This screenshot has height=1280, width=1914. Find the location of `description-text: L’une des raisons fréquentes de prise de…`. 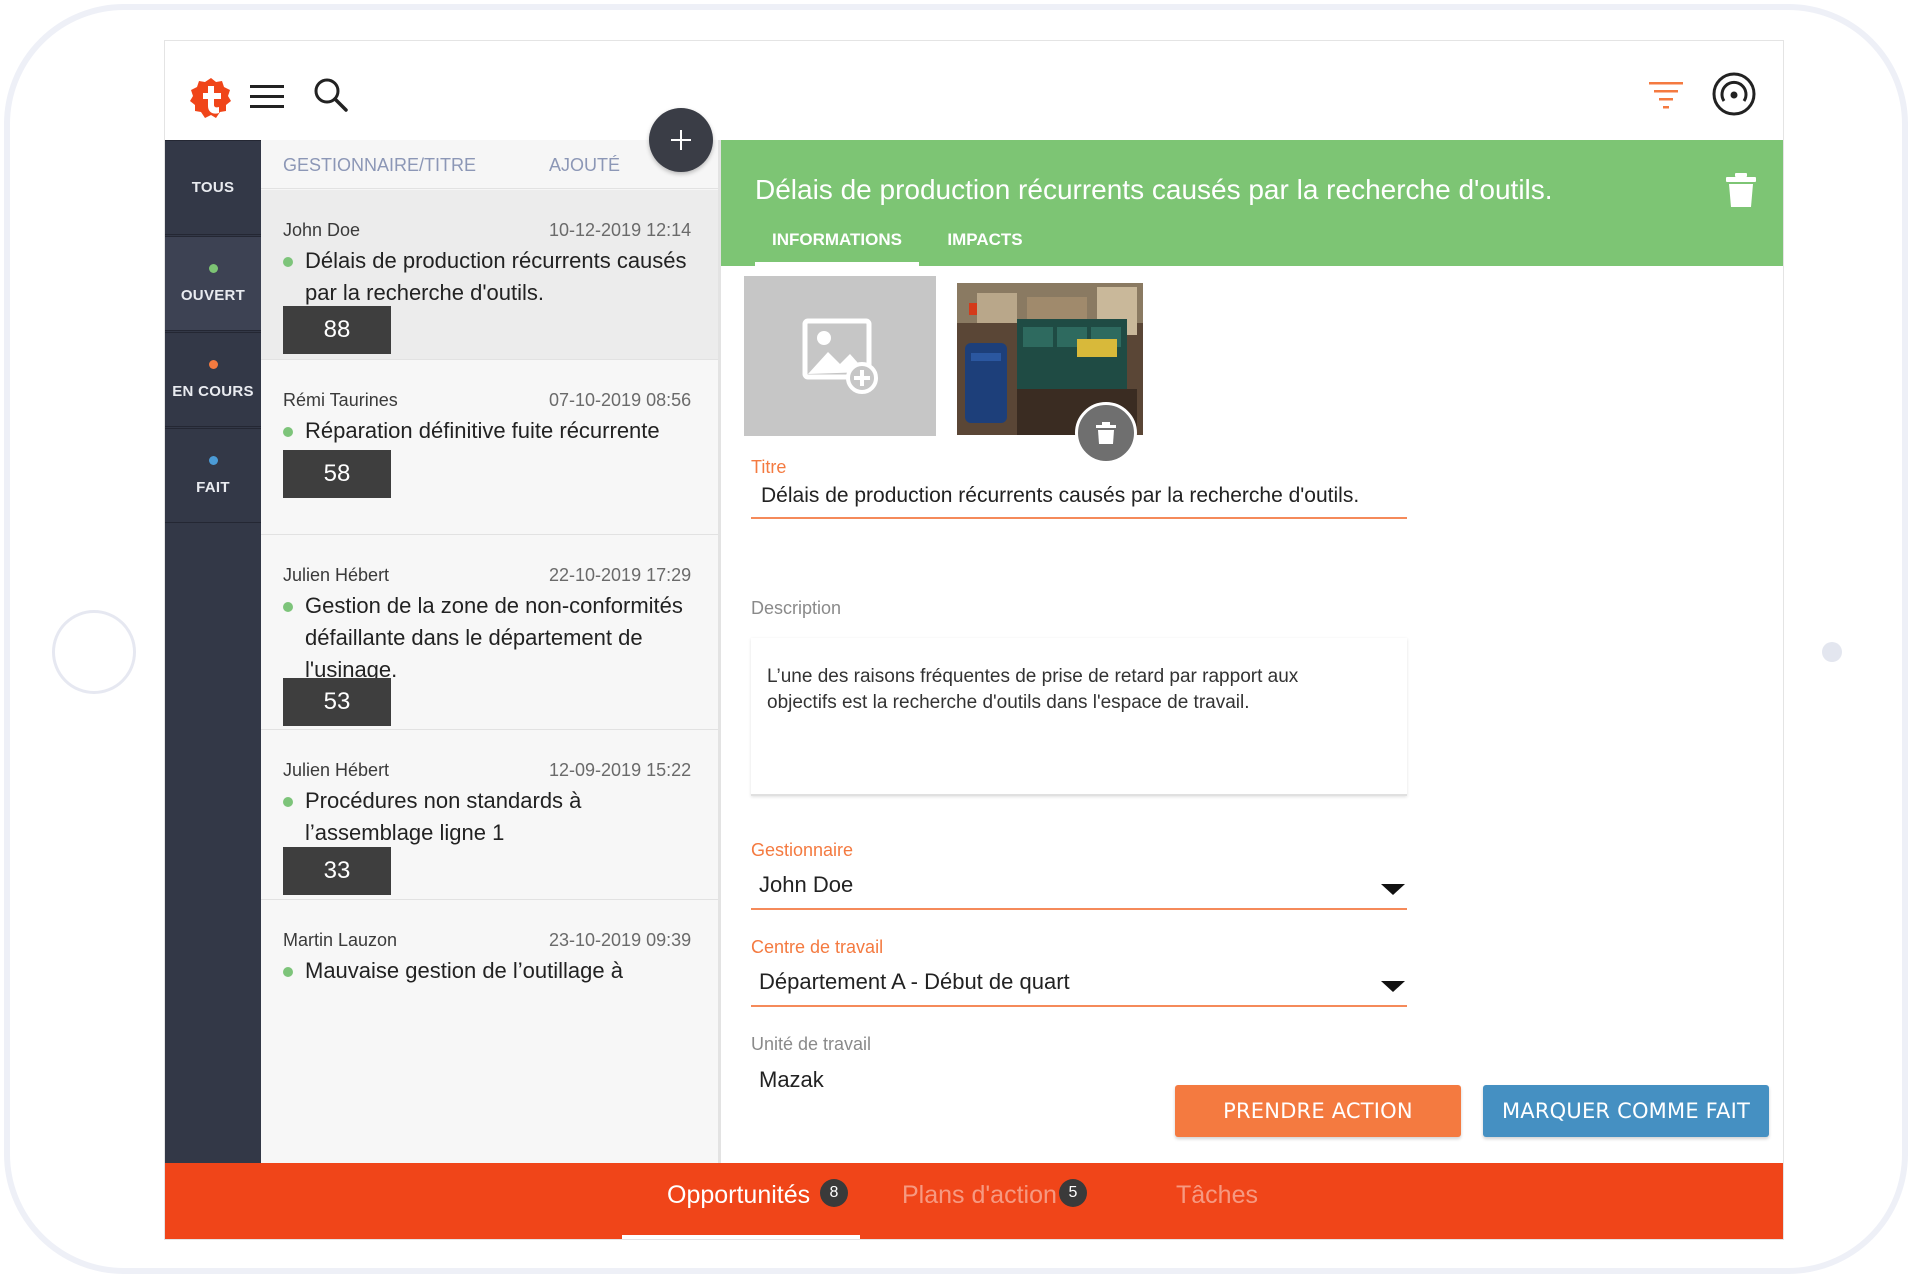

description-text: L’une des raisons fréquentes de prise de… is located at coordinates (1033, 689).